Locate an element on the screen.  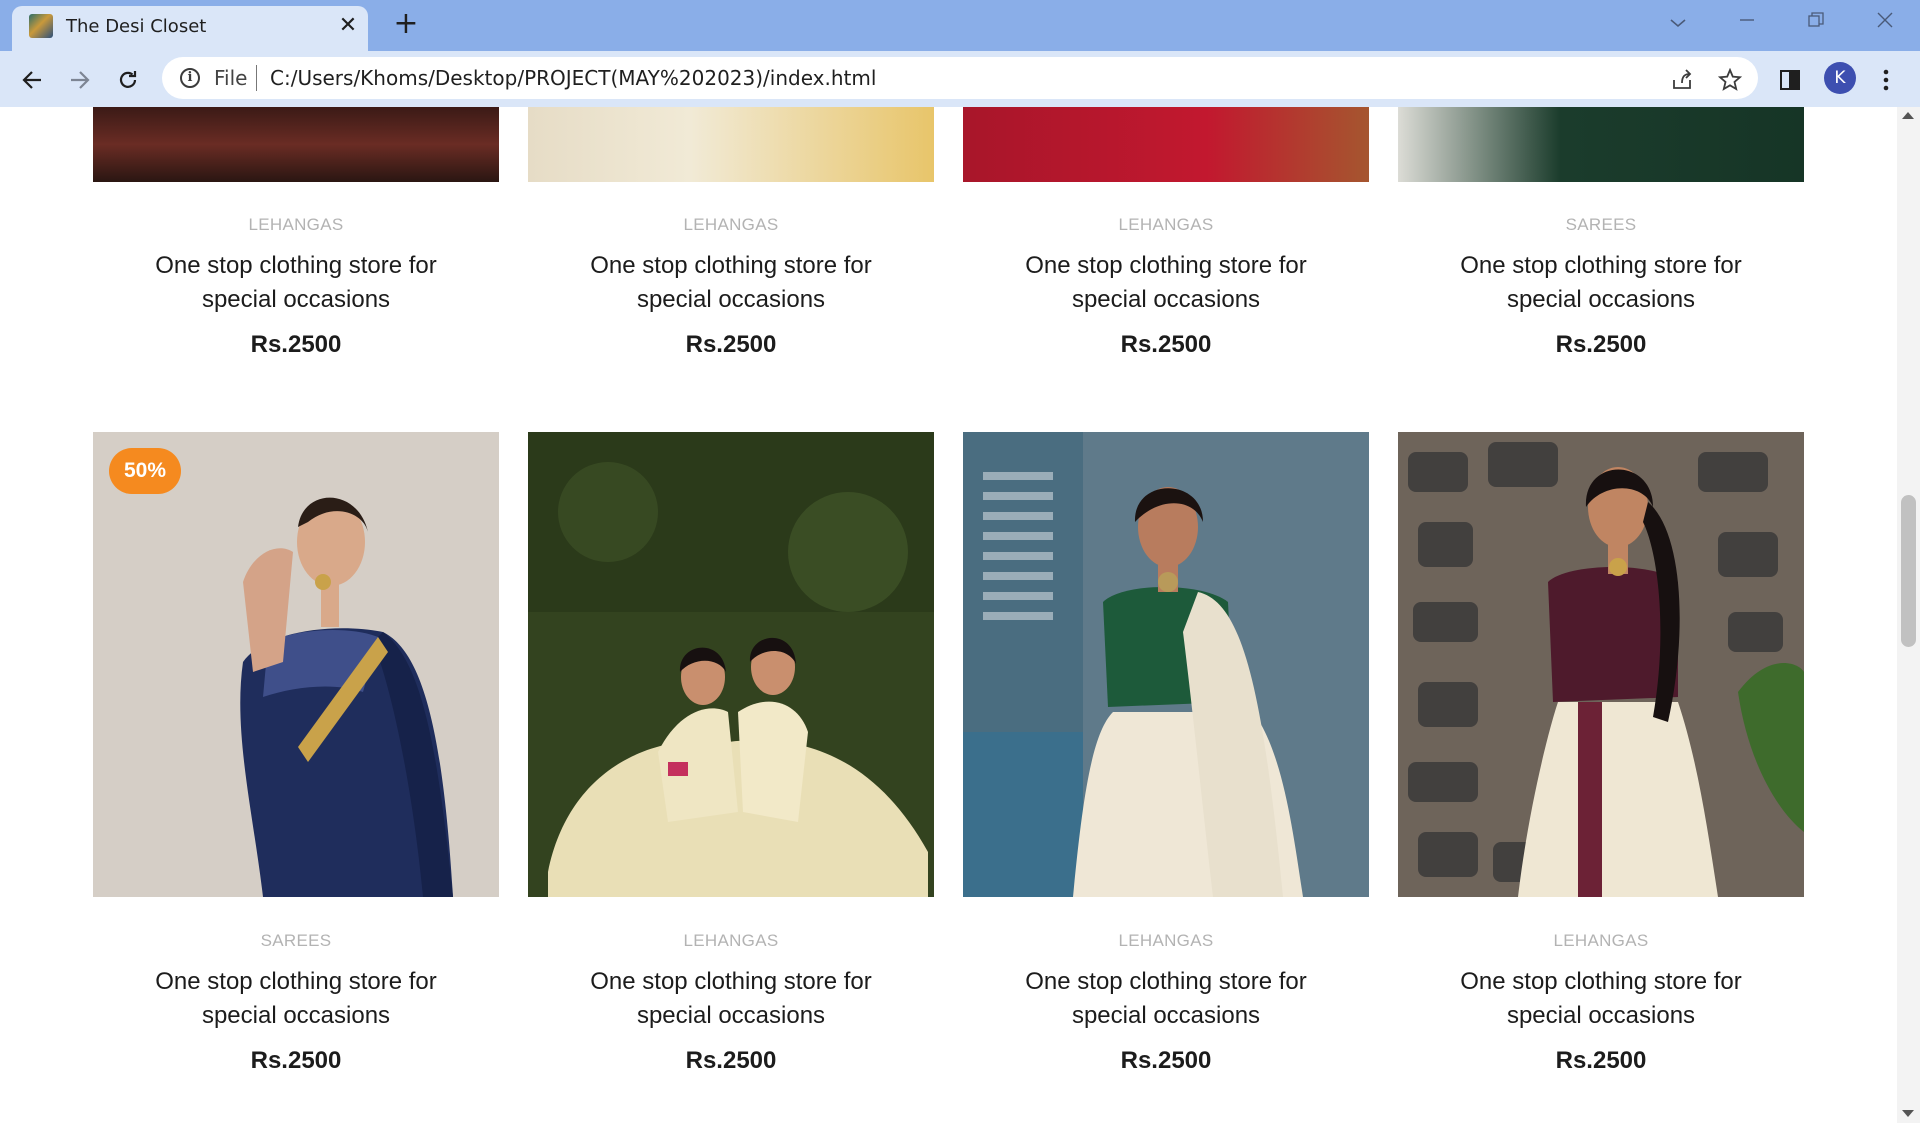
tab-title: The Desi Closet is located at coordinates (136, 26).